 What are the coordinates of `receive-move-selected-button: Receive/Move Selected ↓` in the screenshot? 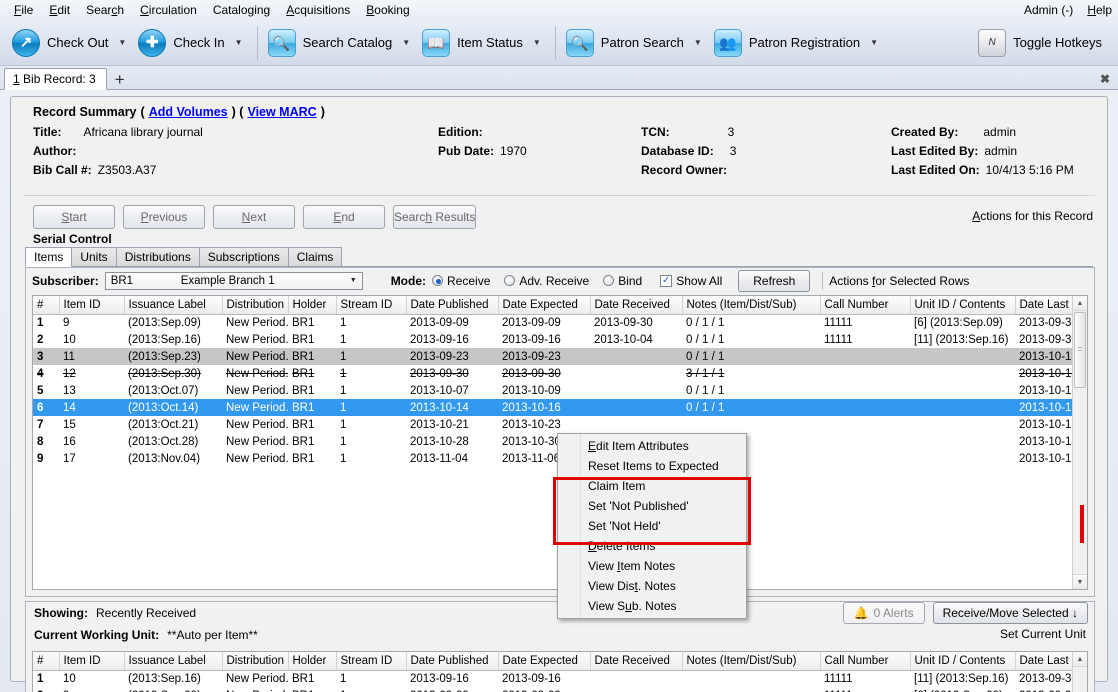 It's located at (1010, 613).